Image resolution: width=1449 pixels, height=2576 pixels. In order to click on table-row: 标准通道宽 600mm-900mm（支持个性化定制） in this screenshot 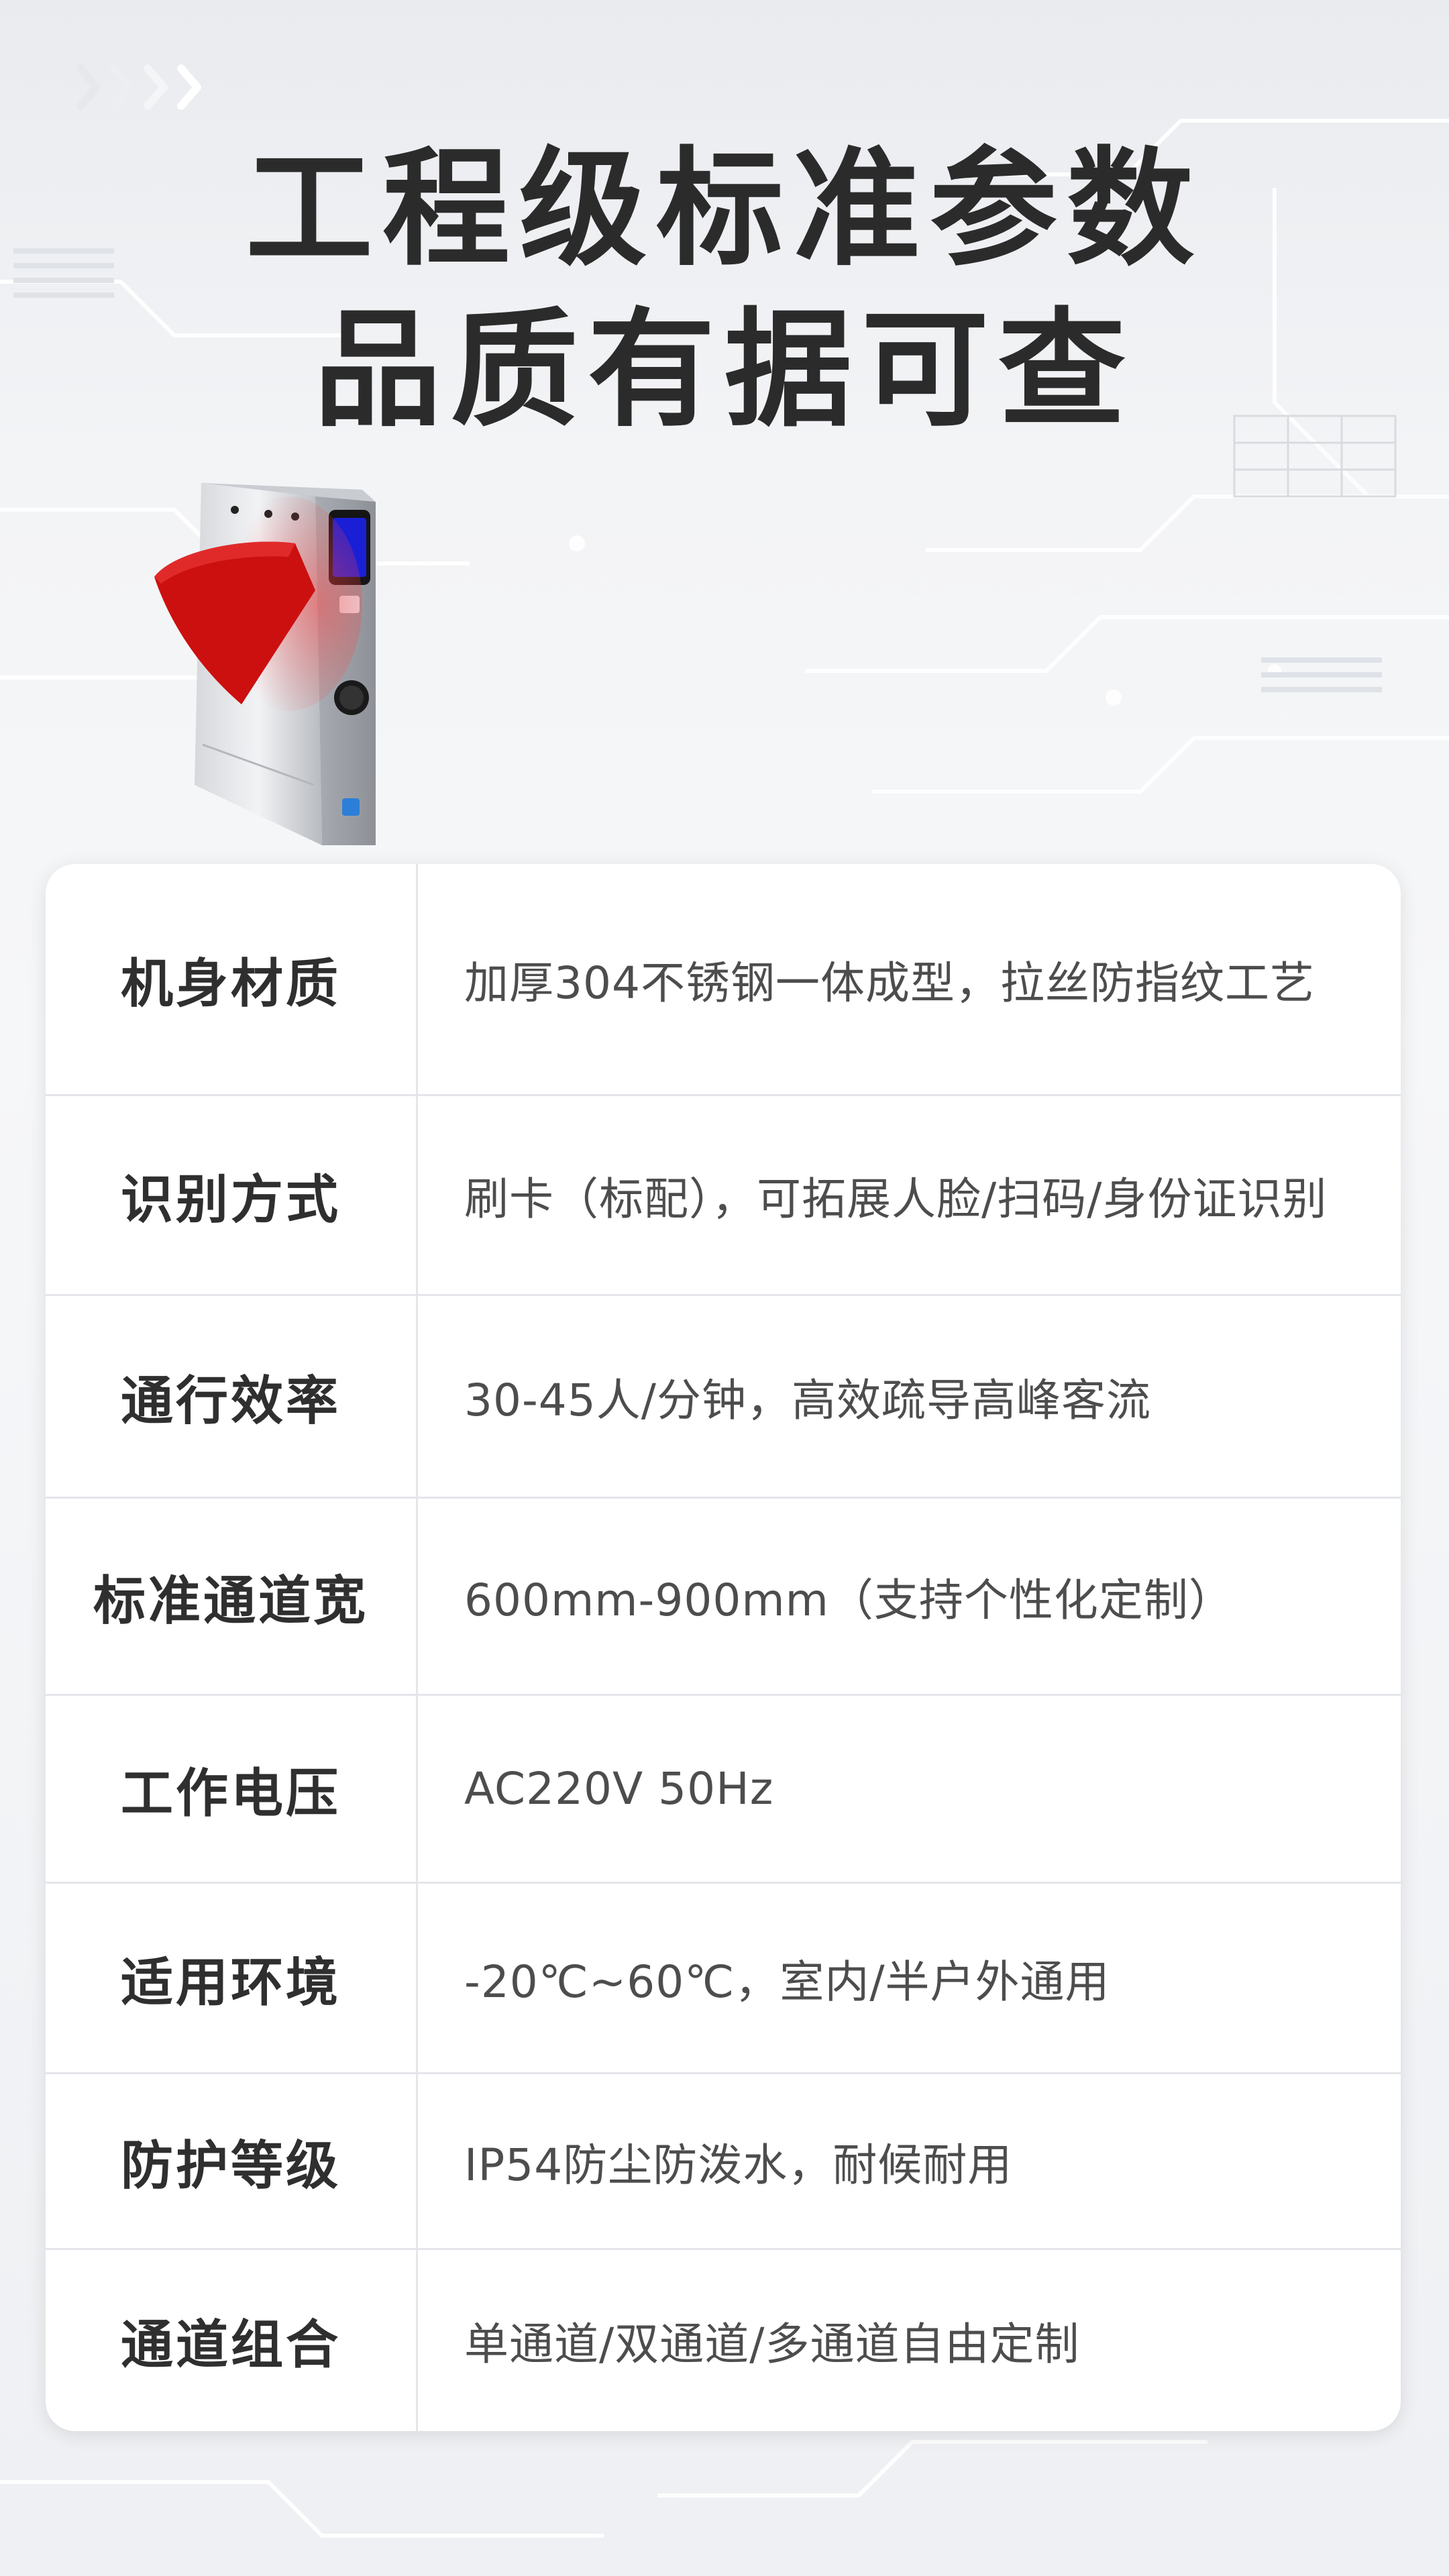, I will do `click(723, 1597)`.